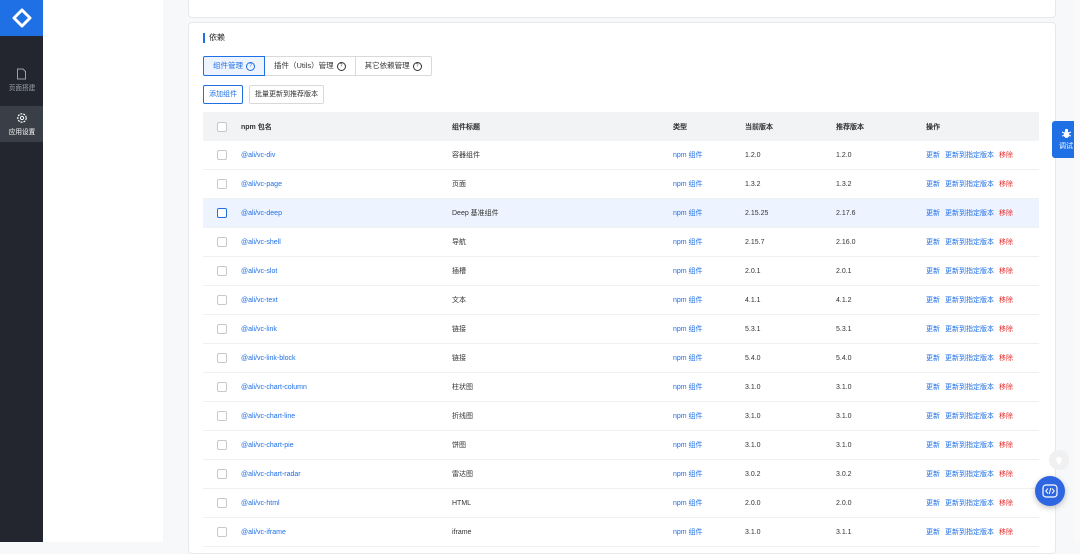  I want to click on package-name-link: @ali/vc-chart-pie, so click(267, 445).